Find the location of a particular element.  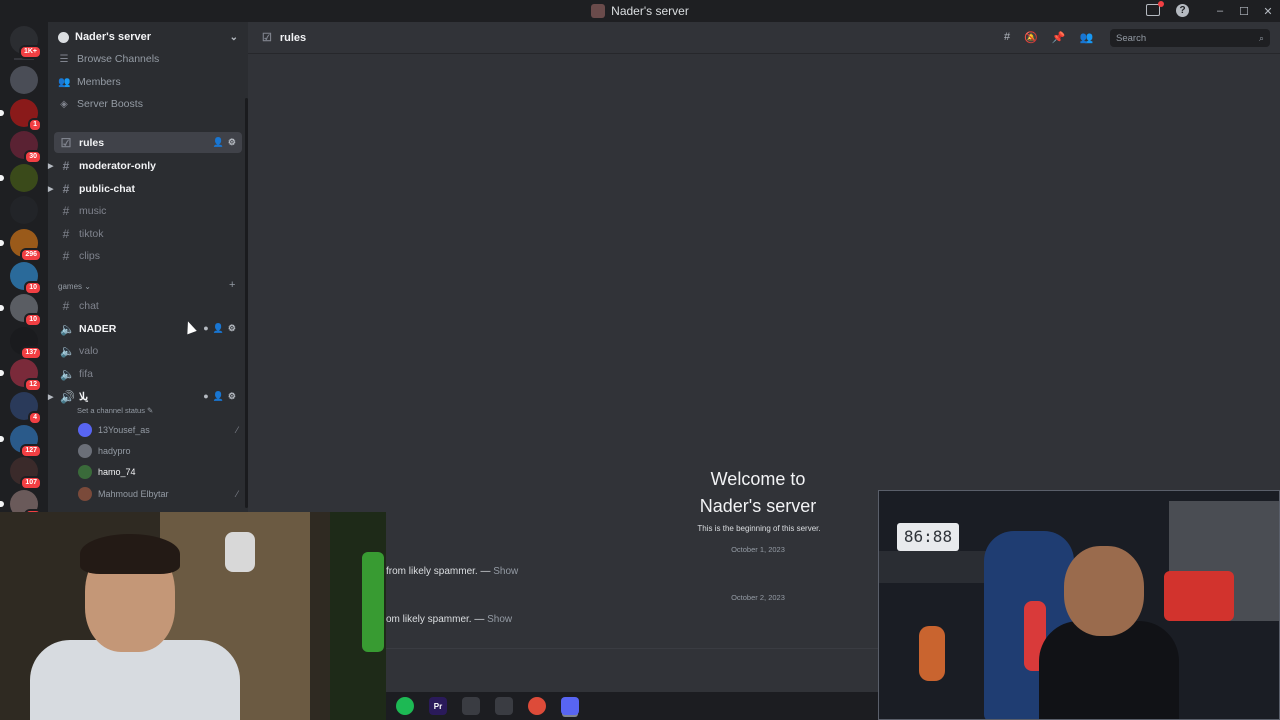

notifications-icon: 🔕 is located at coordinates (1031, 37).